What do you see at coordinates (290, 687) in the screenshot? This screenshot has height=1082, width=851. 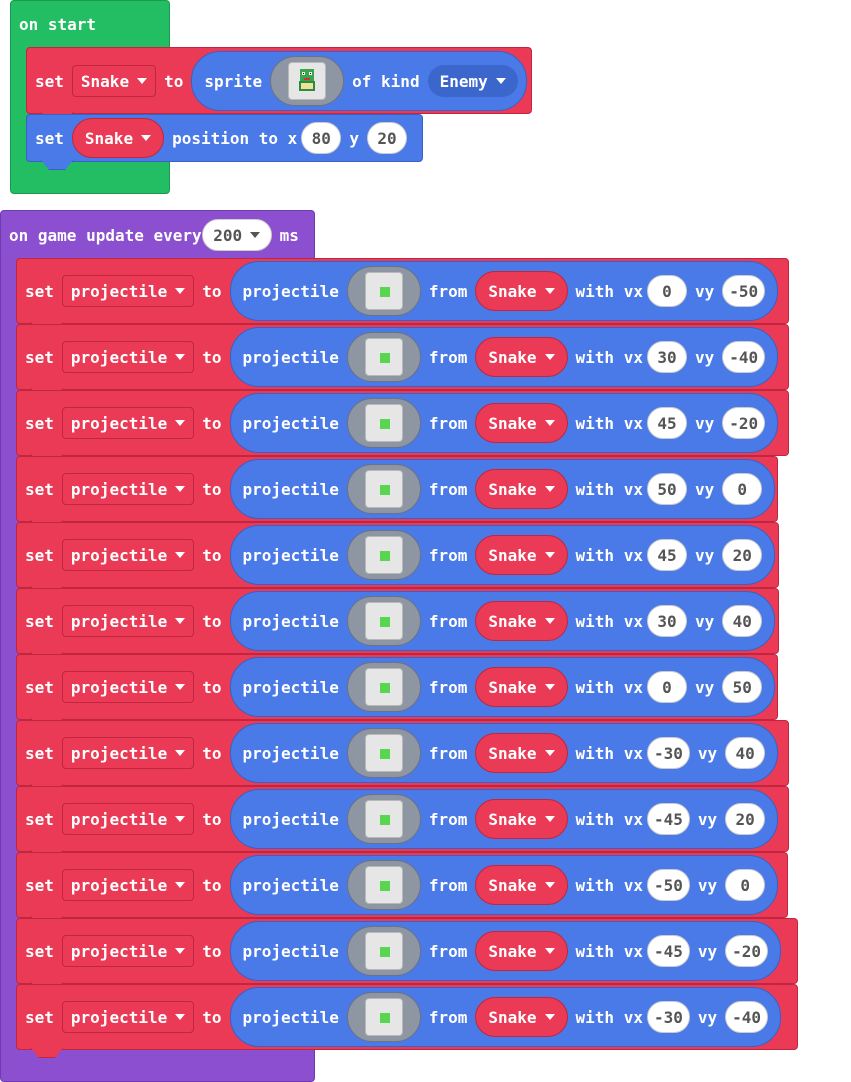 I see `projectile-keyword: projectile` at bounding box center [290, 687].